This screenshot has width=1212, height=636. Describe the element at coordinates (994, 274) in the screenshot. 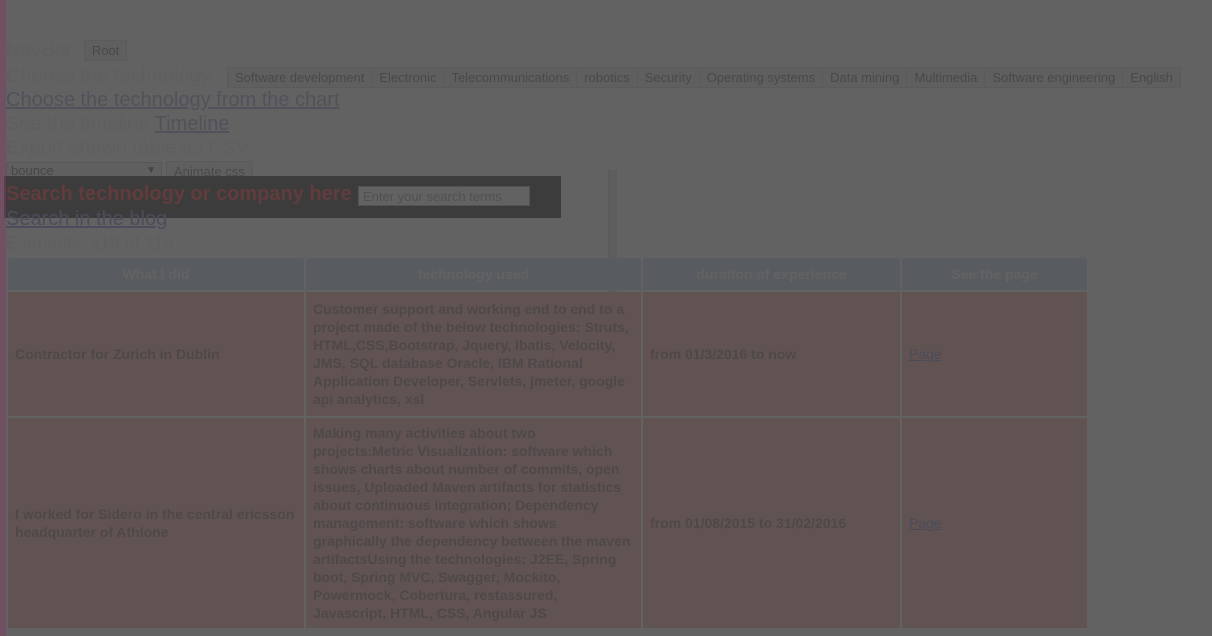

I see `column-header-page: See the page` at that location.